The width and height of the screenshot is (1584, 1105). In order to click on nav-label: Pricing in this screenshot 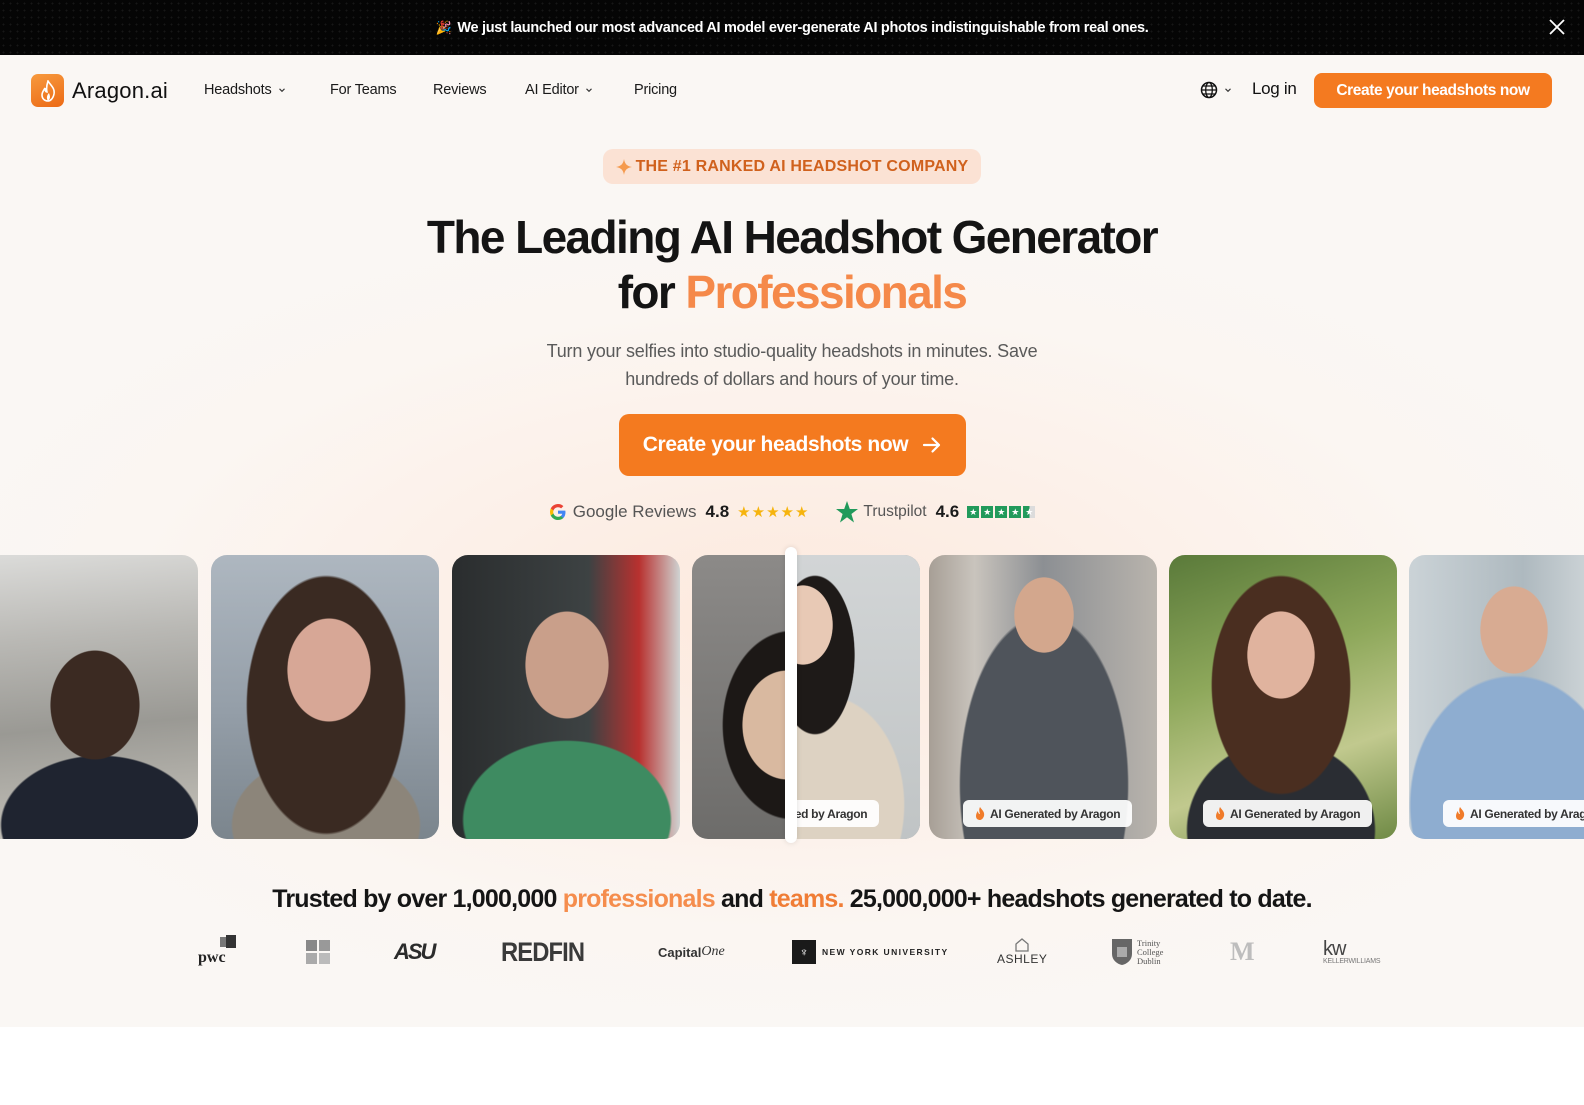, I will do `click(655, 90)`.